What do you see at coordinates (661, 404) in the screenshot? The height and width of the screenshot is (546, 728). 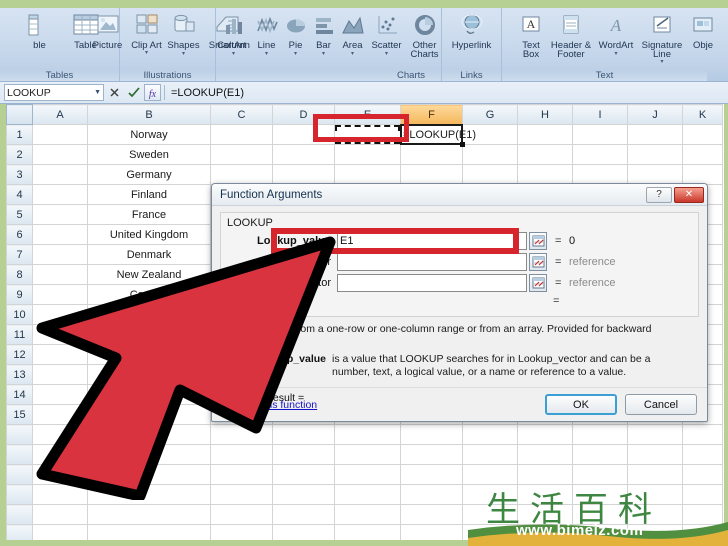 I see `cancel-button: Cancel` at bounding box center [661, 404].